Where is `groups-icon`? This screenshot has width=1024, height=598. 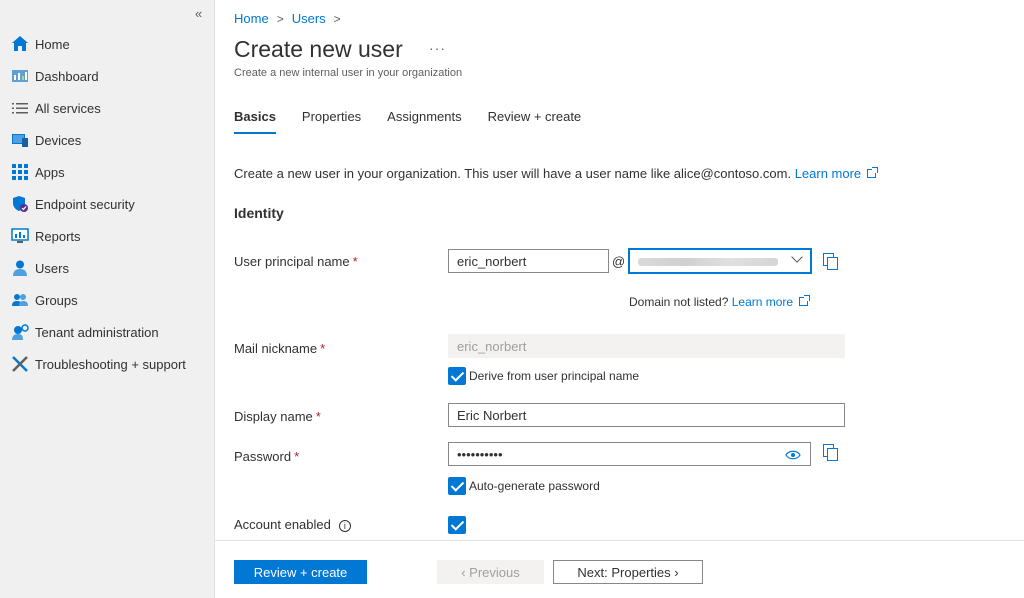 groups-icon is located at coordinates (20, 300).